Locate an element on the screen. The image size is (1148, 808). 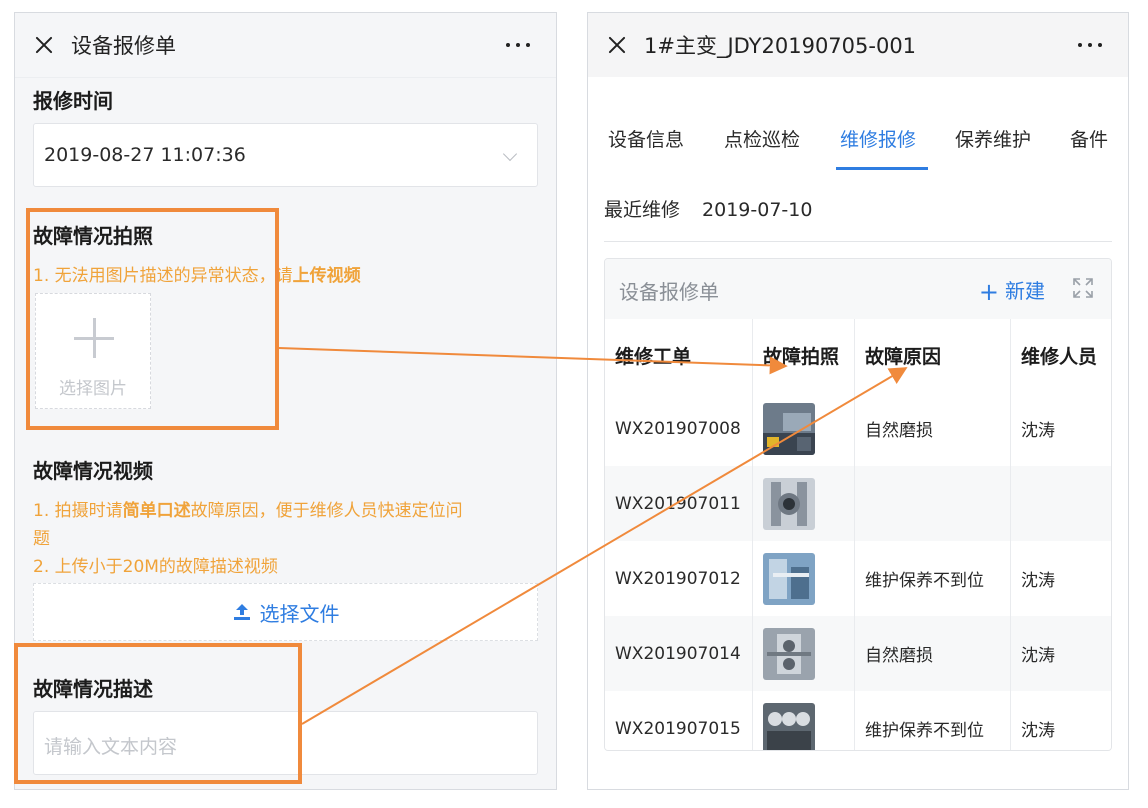
arrow-photo-to-table is located at coordinates (533, 361).